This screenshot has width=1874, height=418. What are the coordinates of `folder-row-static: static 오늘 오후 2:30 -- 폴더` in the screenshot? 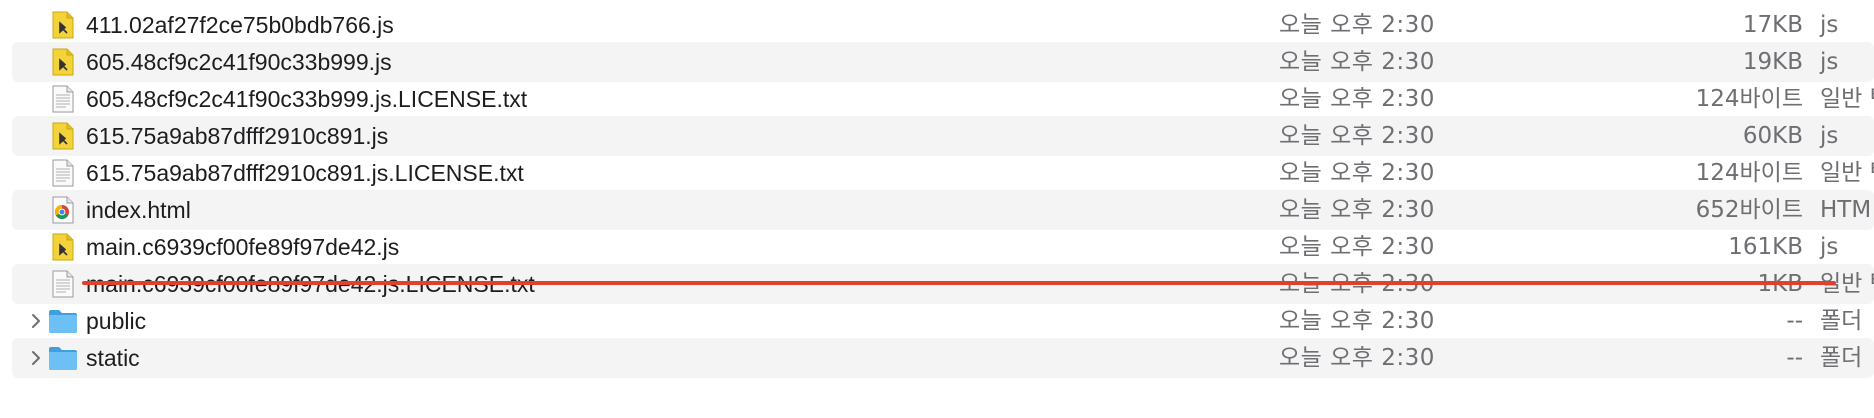 It's located at (943, 358).